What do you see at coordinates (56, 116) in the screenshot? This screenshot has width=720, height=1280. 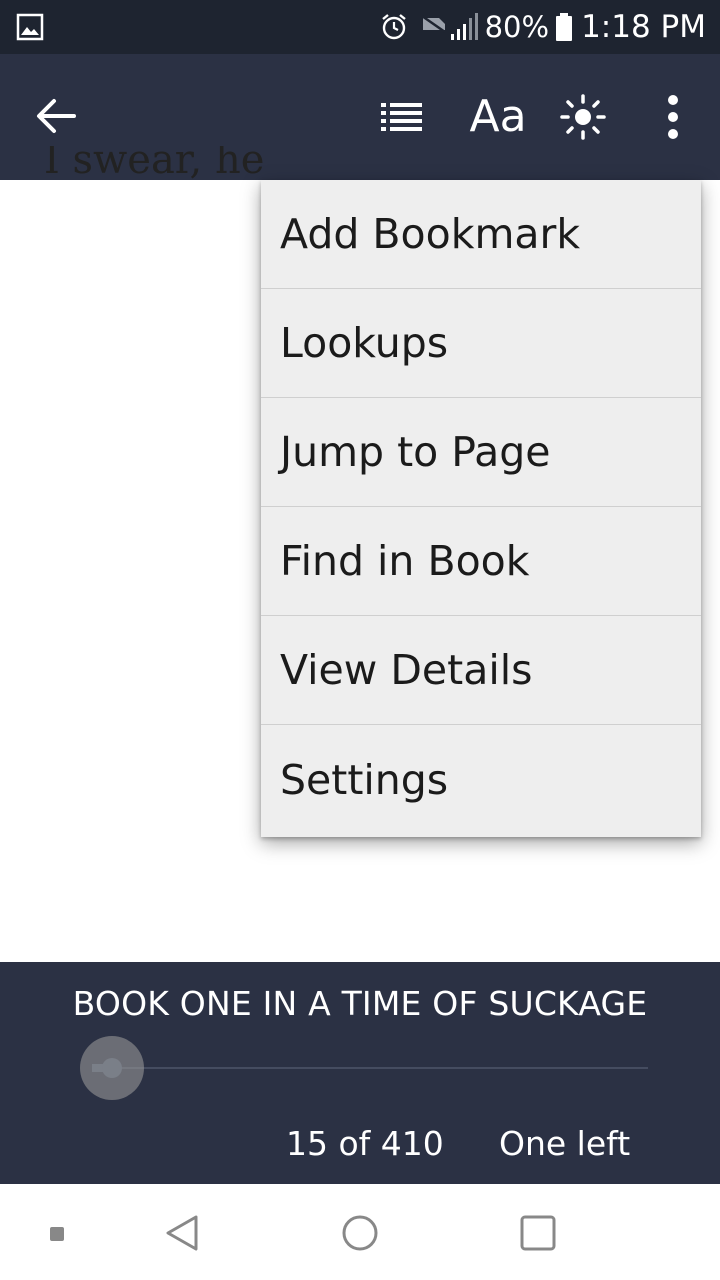 I see `back-arrow-icon` at bounding box center [56, 116].